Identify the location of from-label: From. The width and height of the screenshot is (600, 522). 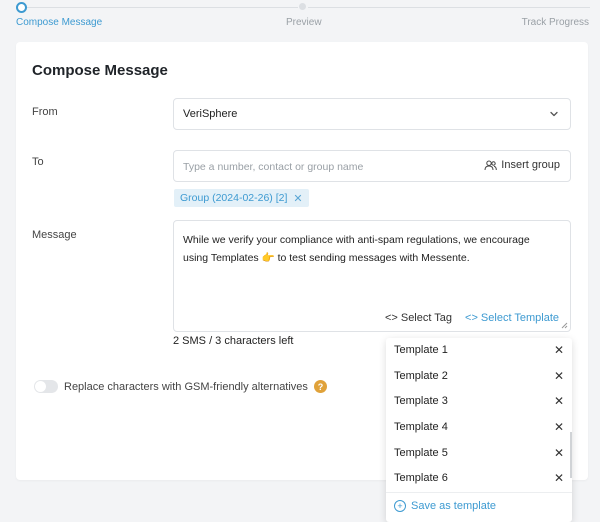
(45, 112).